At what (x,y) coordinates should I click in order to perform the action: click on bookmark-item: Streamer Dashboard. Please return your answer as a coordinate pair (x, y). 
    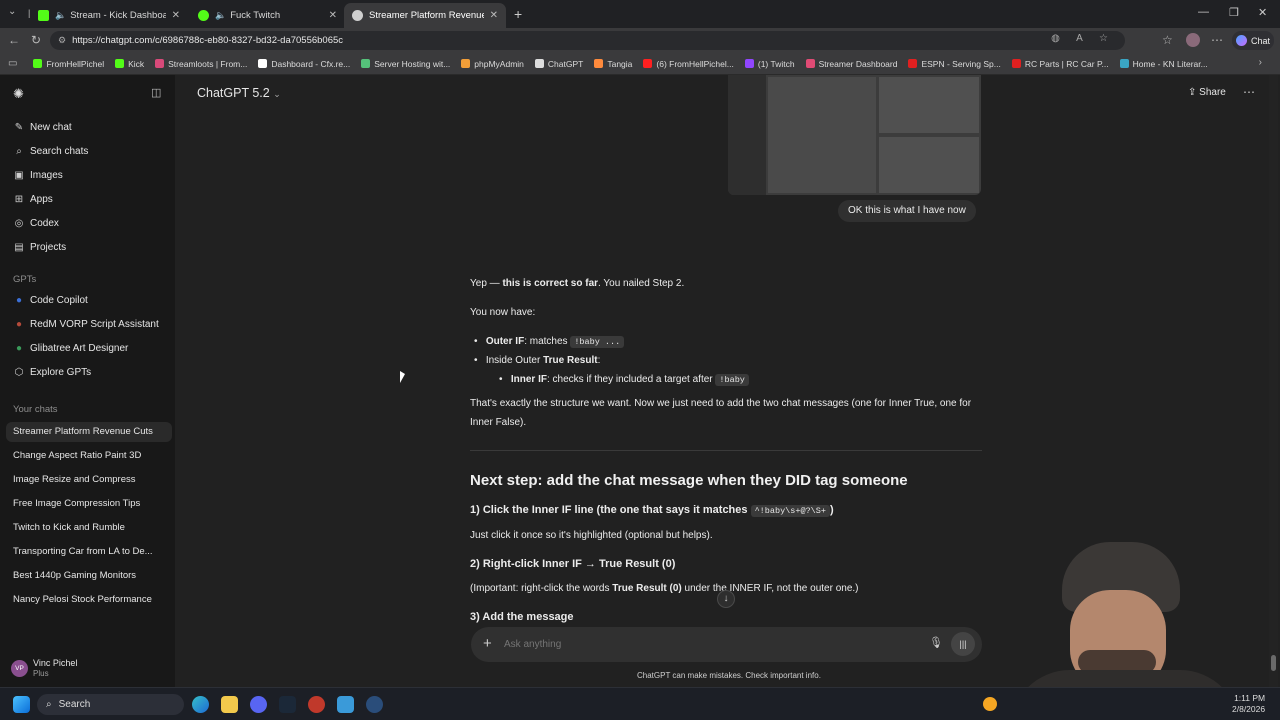
    Looking at the image, I should click on (851, 64).